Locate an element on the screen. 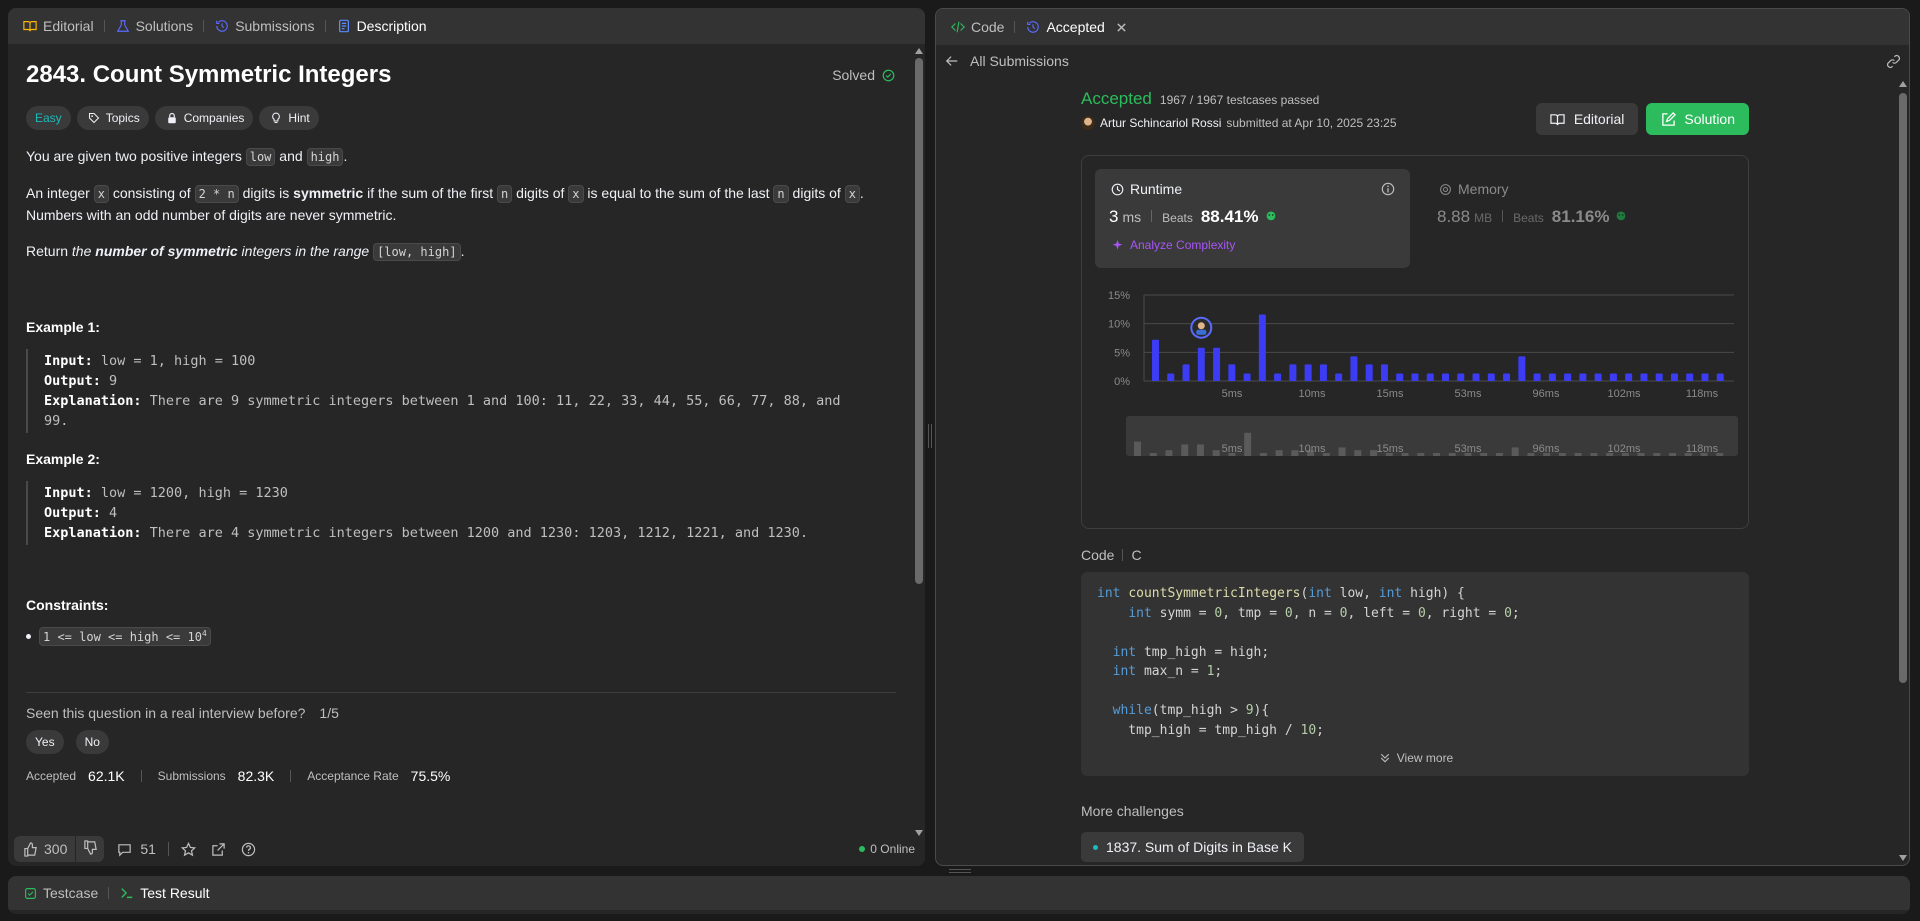 Image resolution: width=1920 pixels, height=921 pixels. editorial-button-label: Editorial is located at coordinates (1599, 119).